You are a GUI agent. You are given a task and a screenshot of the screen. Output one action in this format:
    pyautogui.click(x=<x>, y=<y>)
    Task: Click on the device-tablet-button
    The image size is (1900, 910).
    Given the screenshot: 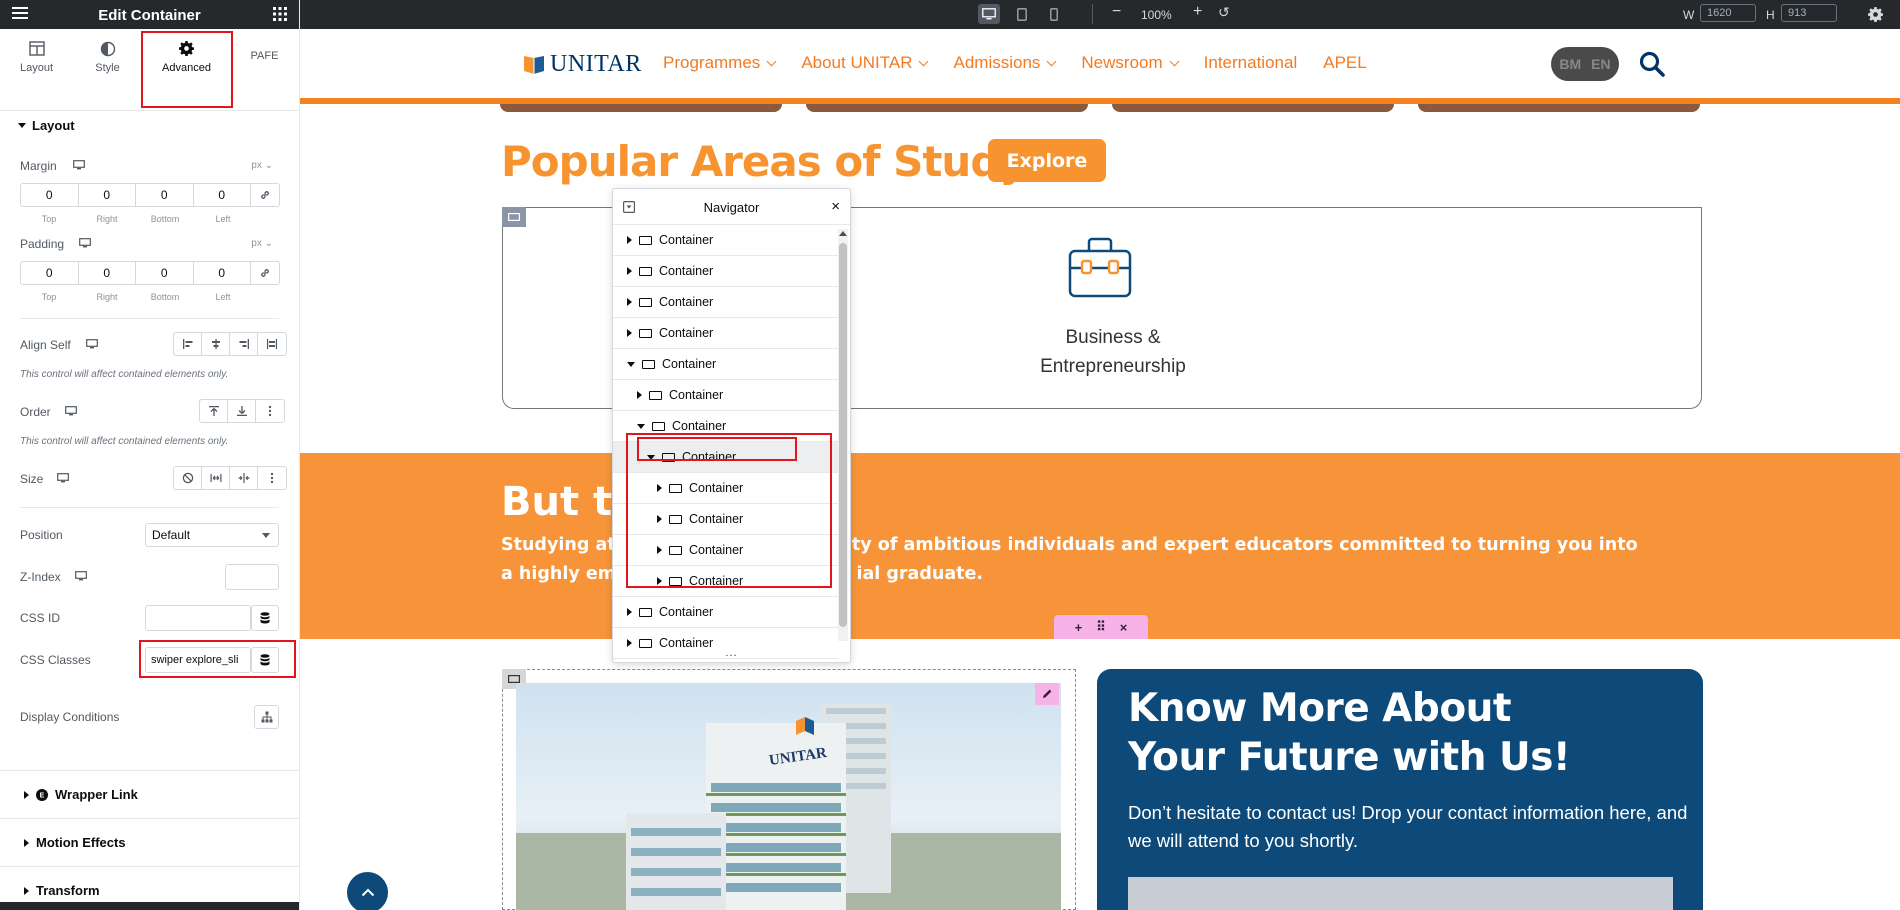 What is the action you would take?
    pyautogui.click(x=1022, y=14)
    